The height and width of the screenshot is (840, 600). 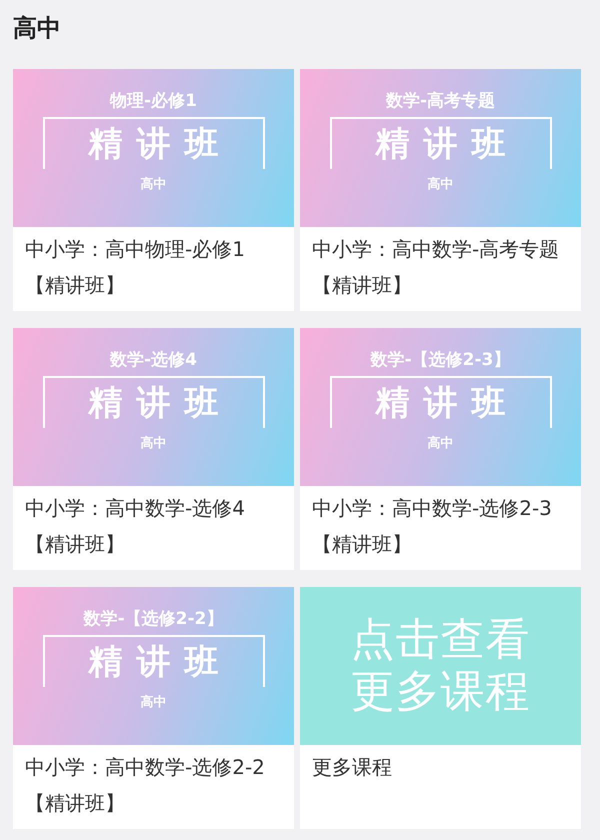 What do you see at coordinates (440, 360) in the screenshot?
I see `banner-subtitle: 数学-【选修2-3】` at bounding box center [440, 360].